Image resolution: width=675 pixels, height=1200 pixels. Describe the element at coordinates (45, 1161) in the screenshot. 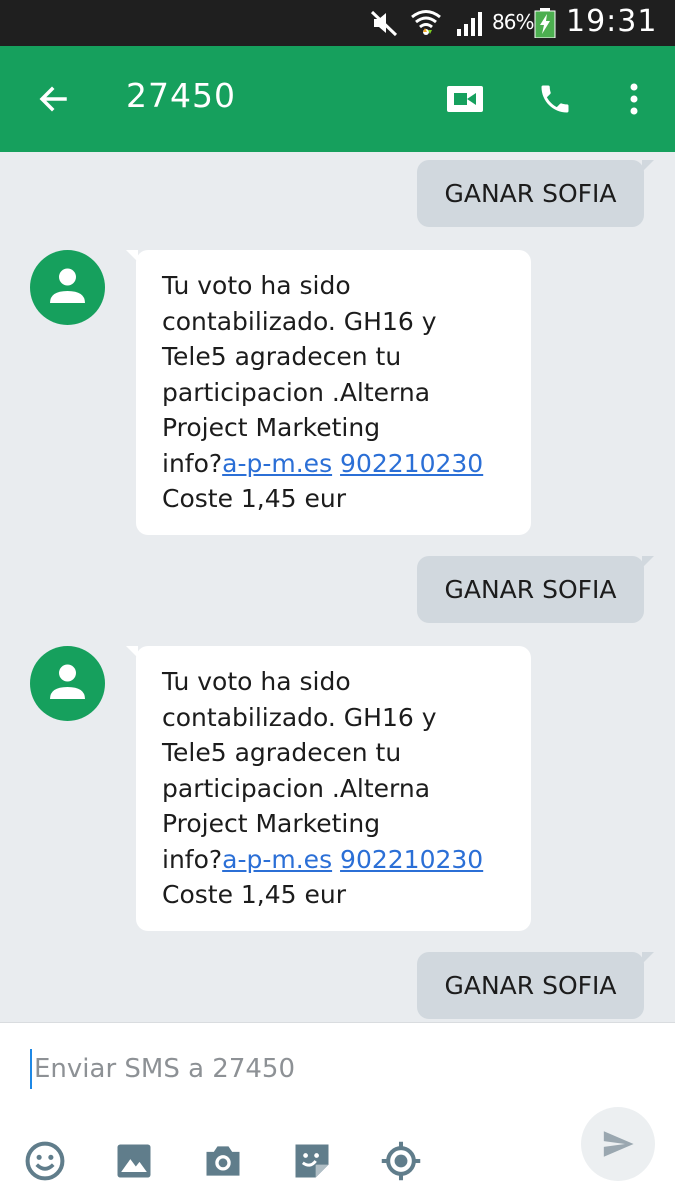

I see `emoji-icon` at that location.